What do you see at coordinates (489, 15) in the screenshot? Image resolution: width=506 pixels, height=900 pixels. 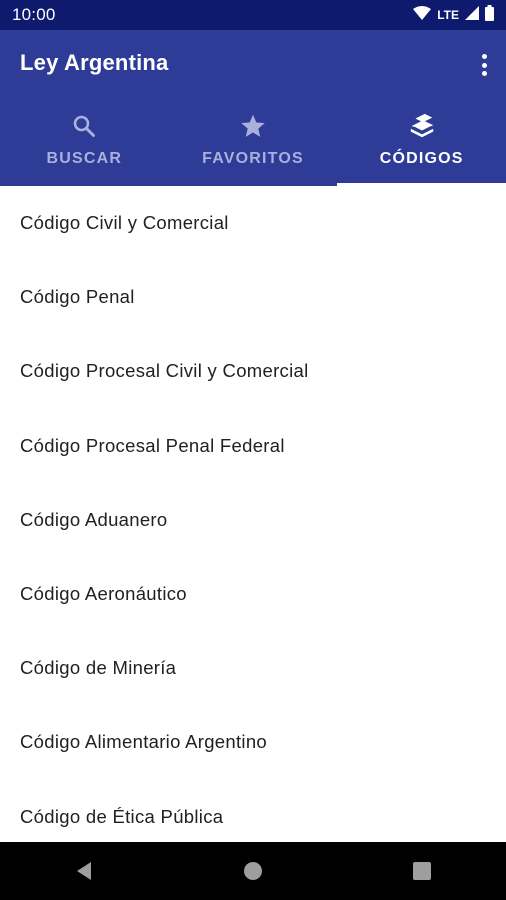 I see `battery-icon` at bounding box center [489, 15].